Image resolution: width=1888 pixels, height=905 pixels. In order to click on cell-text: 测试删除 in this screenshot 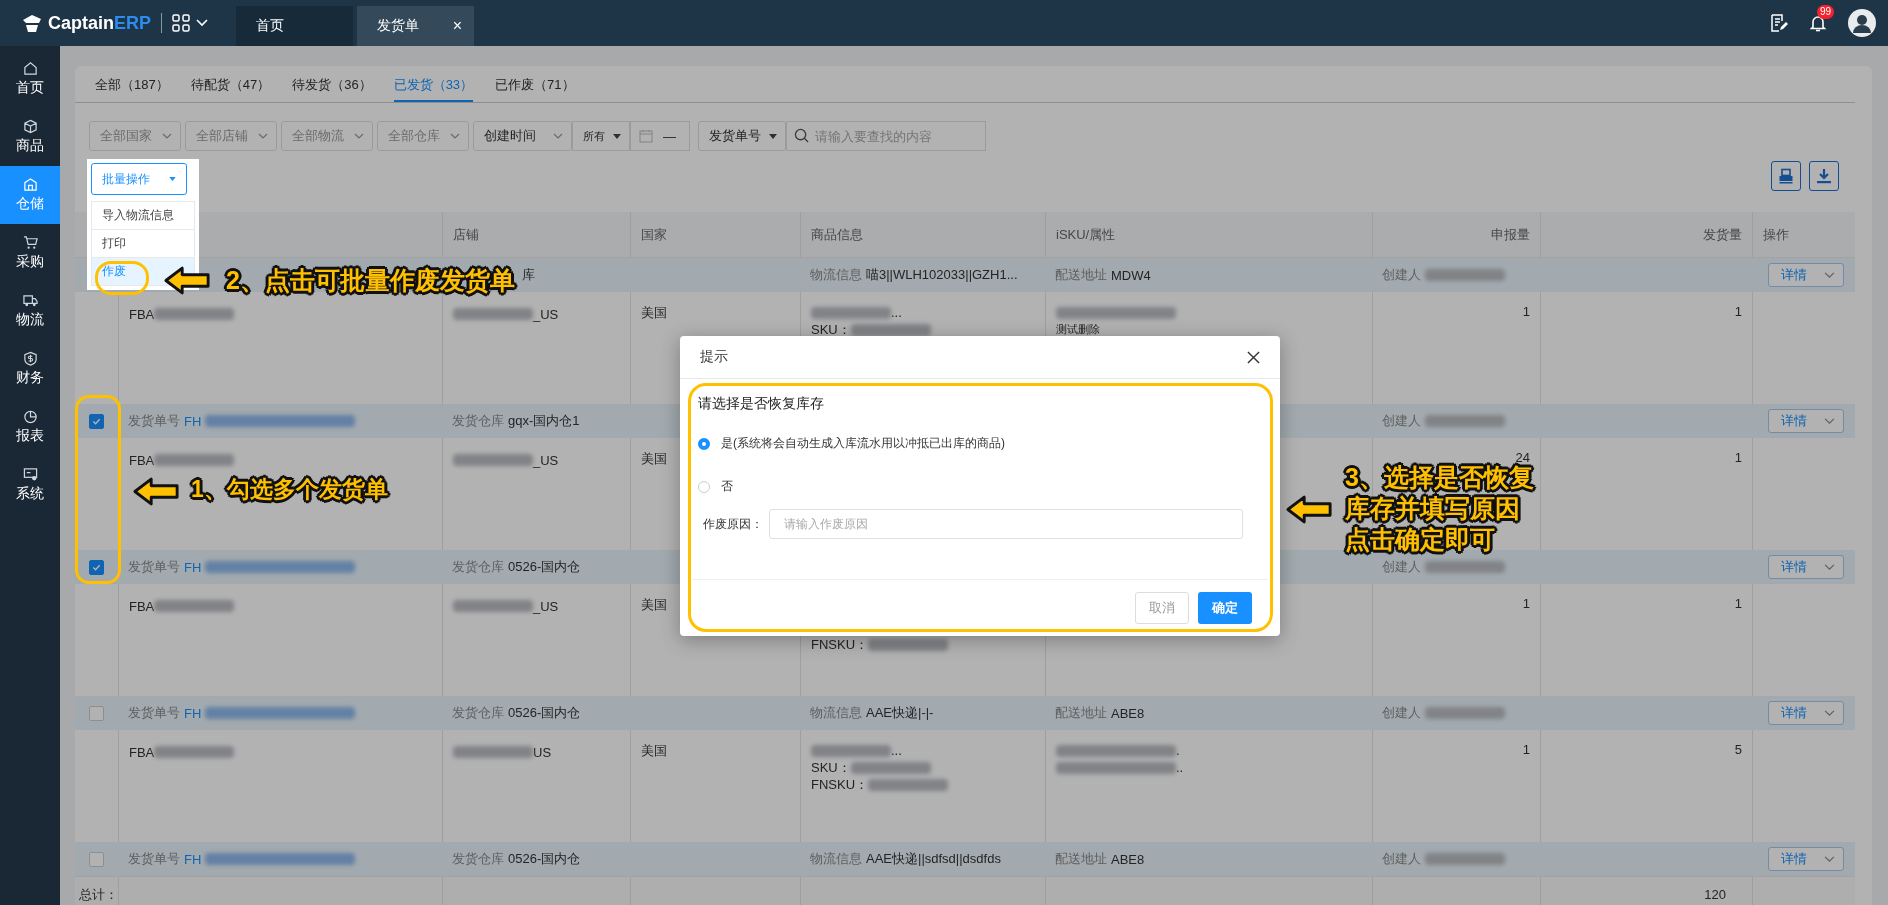, I will do `click(1078, 329)`.